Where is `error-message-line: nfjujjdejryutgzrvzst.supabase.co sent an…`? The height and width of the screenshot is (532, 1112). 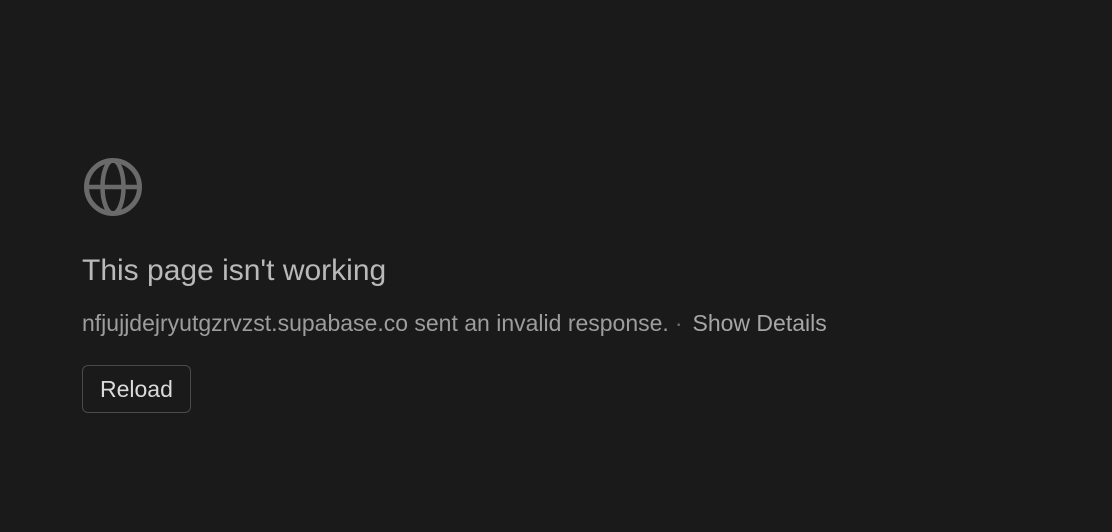 error-message-line: nfjujjdejryutgzrvzst.supabase.co sent an… is located at coordinates (562, 323).